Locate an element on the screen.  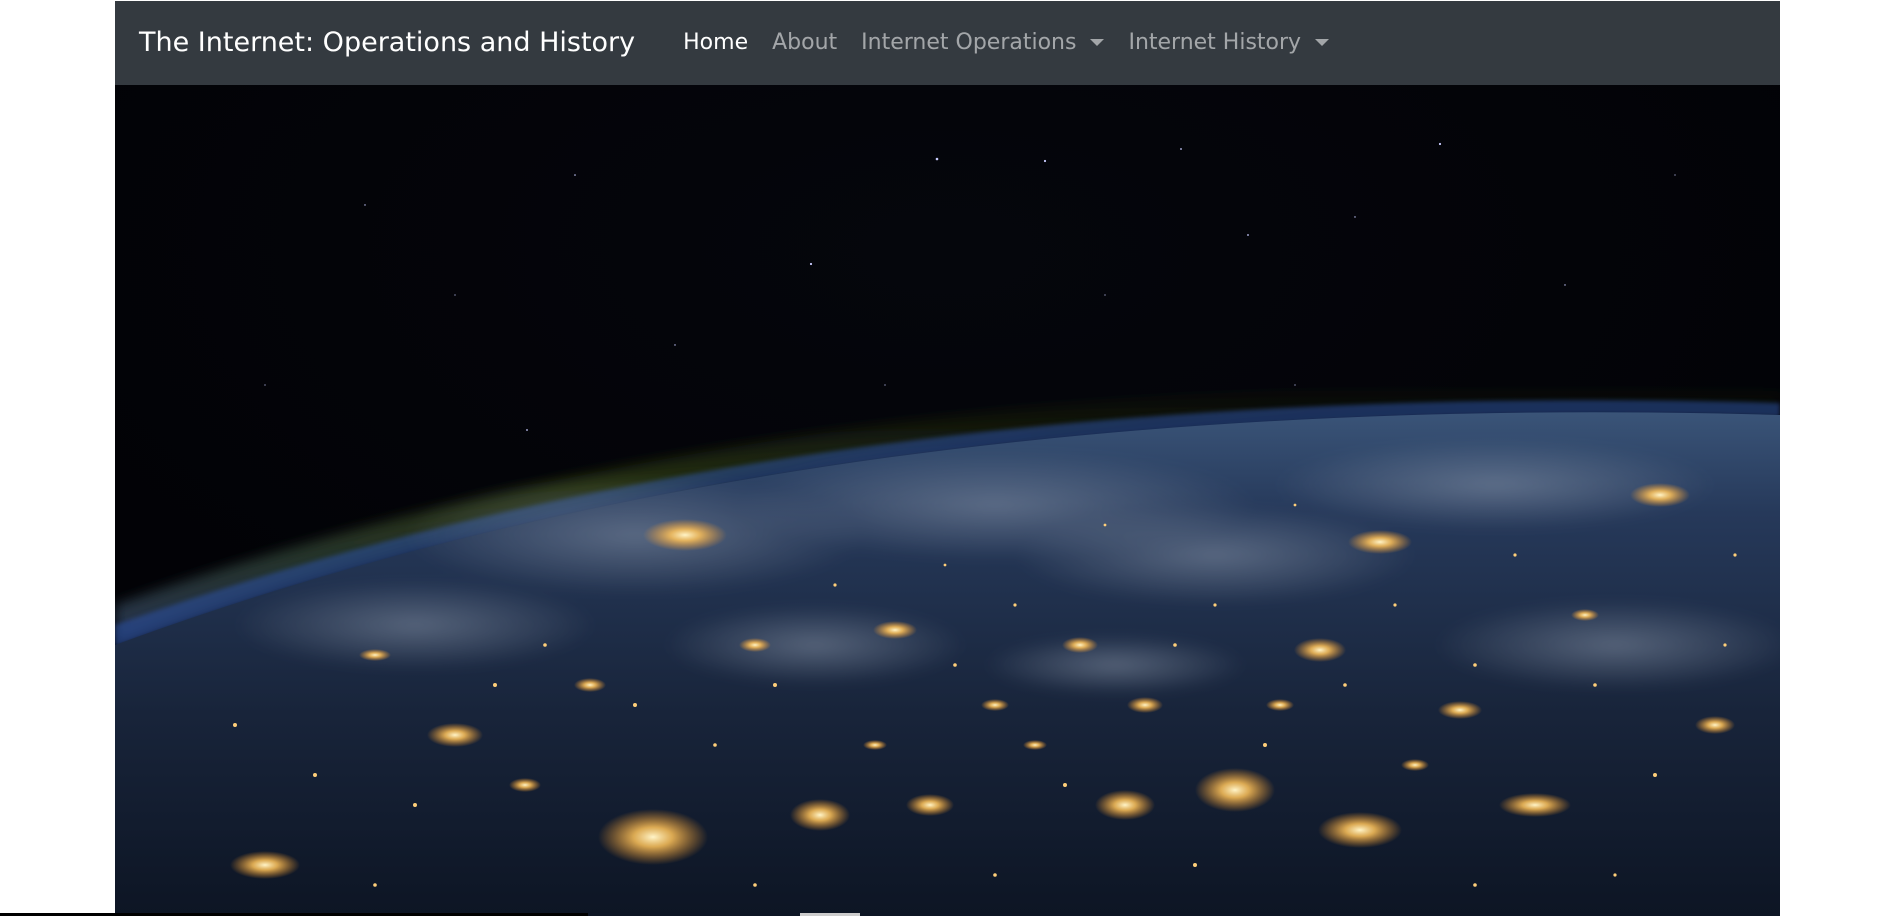
nav-item-home-label: Home is located at coordinates (716, 42).